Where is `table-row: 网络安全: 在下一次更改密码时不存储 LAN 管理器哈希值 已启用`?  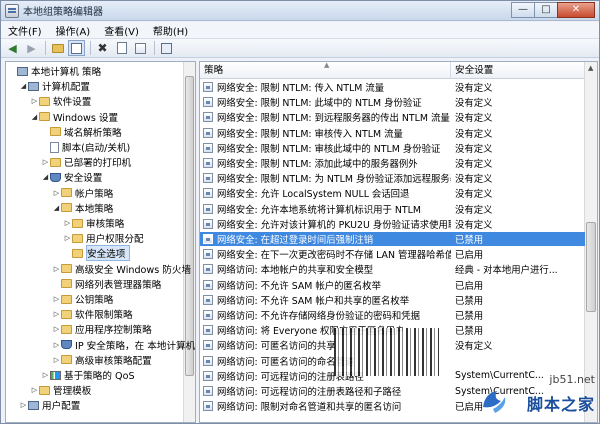
table-row: 网络安全: 在下一次更改密码时不存储 LAN 管理器哈希值 已启用 is located at coordinates (392, 254).